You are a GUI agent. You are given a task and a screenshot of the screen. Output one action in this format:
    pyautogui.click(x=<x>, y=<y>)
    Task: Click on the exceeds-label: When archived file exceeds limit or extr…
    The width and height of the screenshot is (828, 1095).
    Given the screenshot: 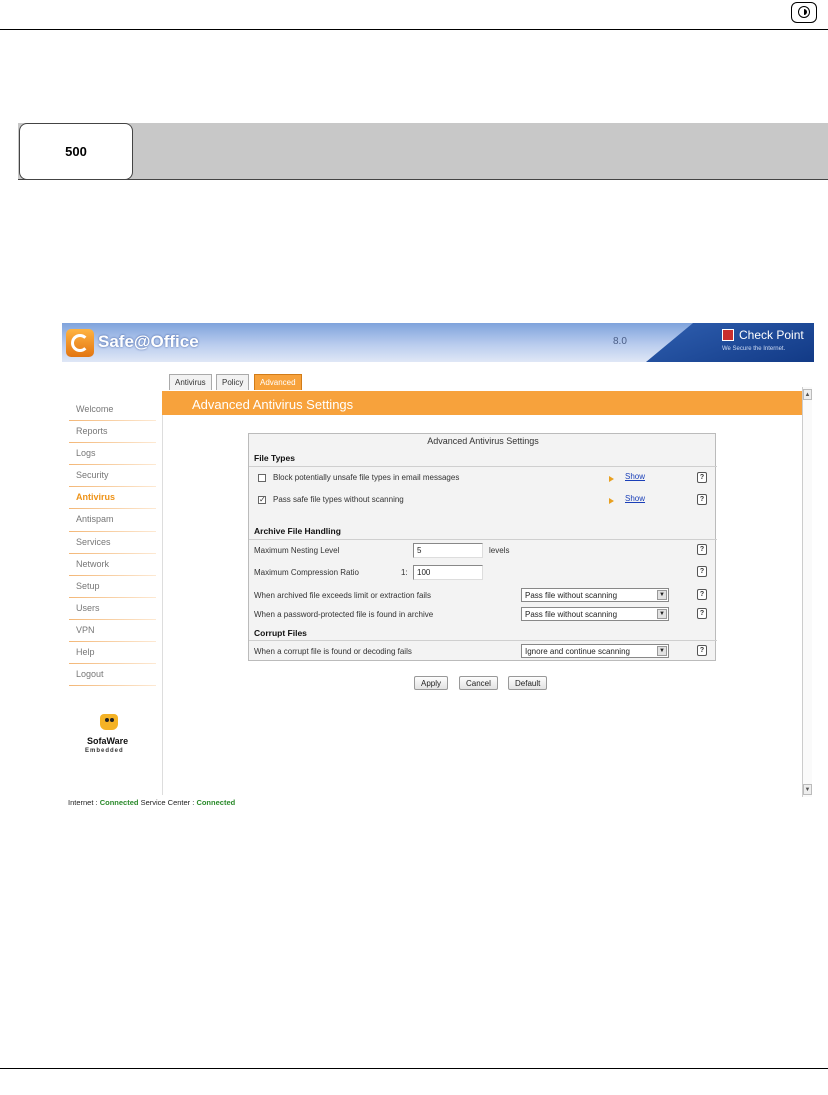 What is the action you would take?
    pyautogui.click(x=342, y=595)
    